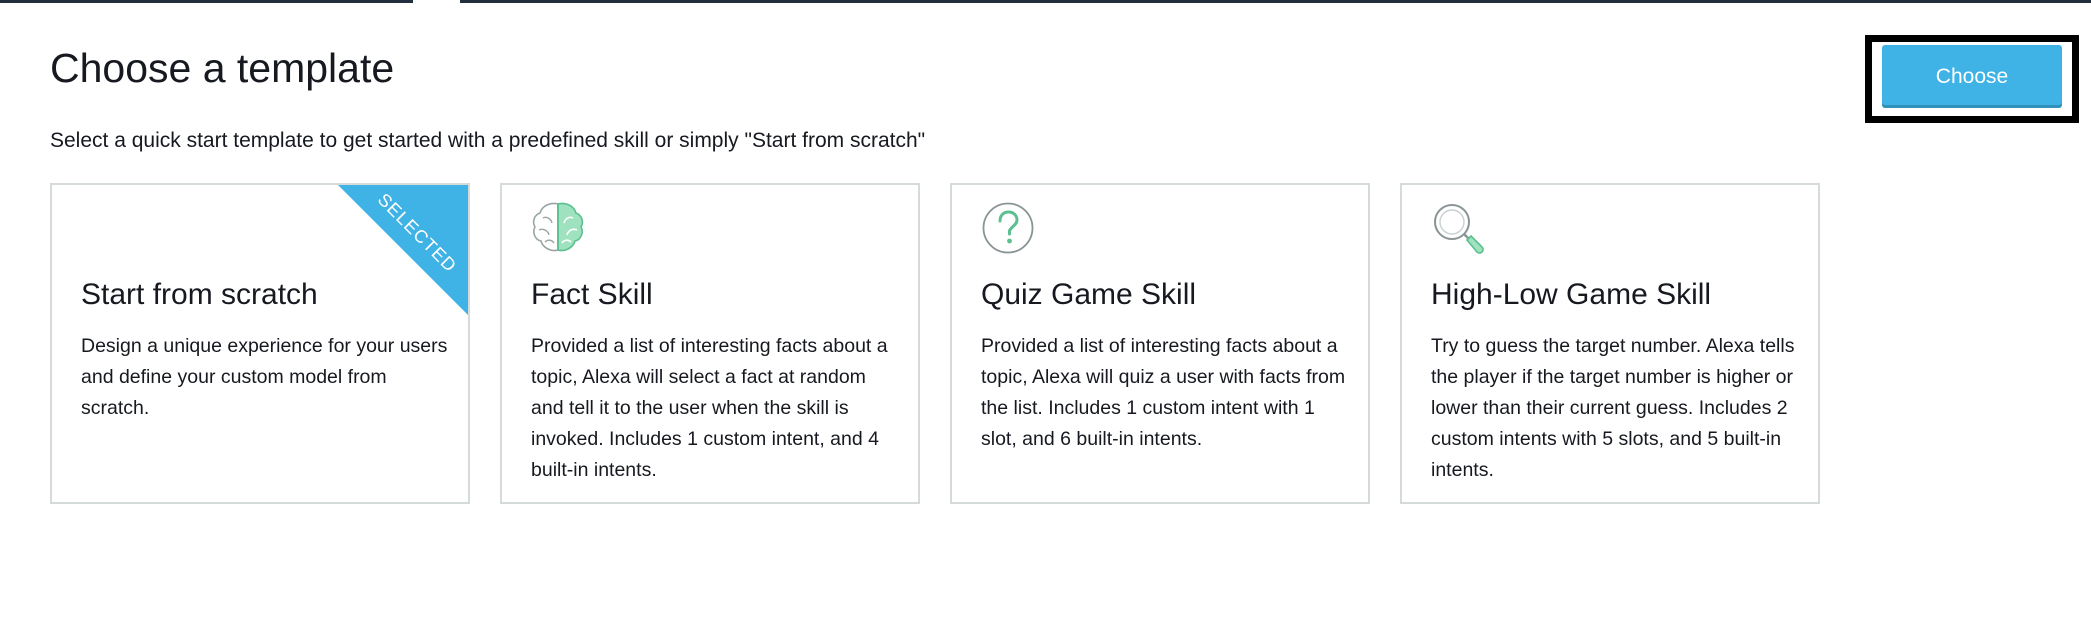 This screenshot has width=2091, height=627. Describe the element at coordinates (1458, 228) in the screenshot. I see `magnifier-icon` at that location.